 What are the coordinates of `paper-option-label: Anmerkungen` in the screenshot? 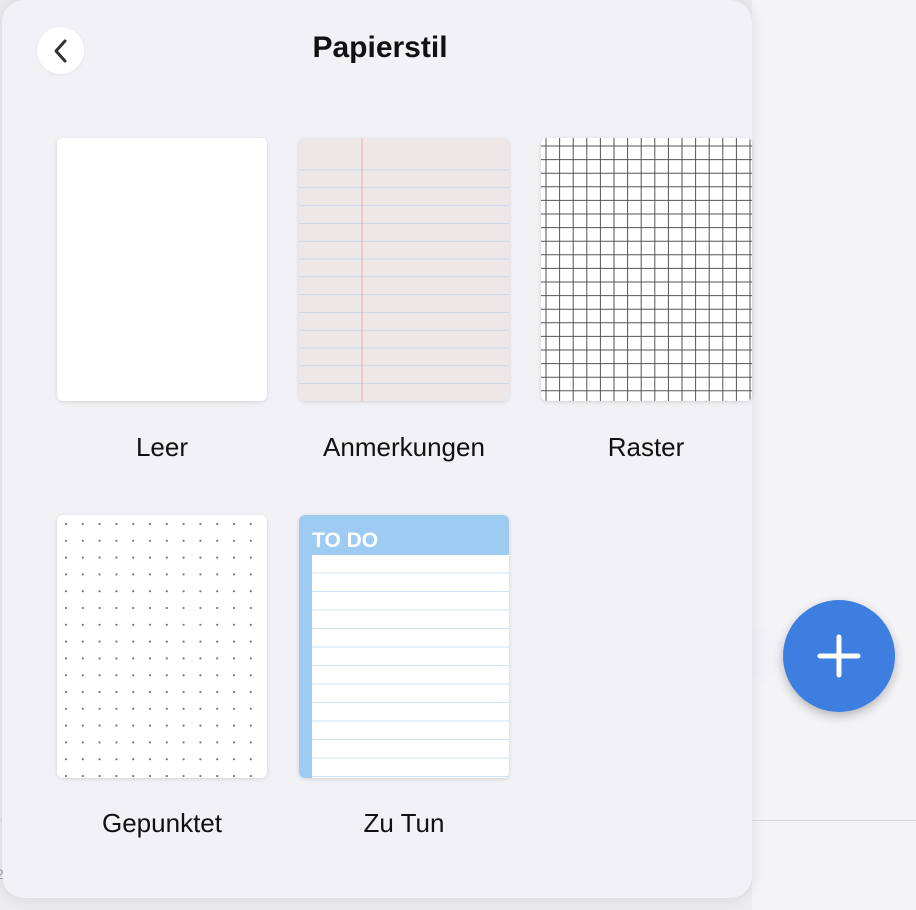 It's located at (404, 447).